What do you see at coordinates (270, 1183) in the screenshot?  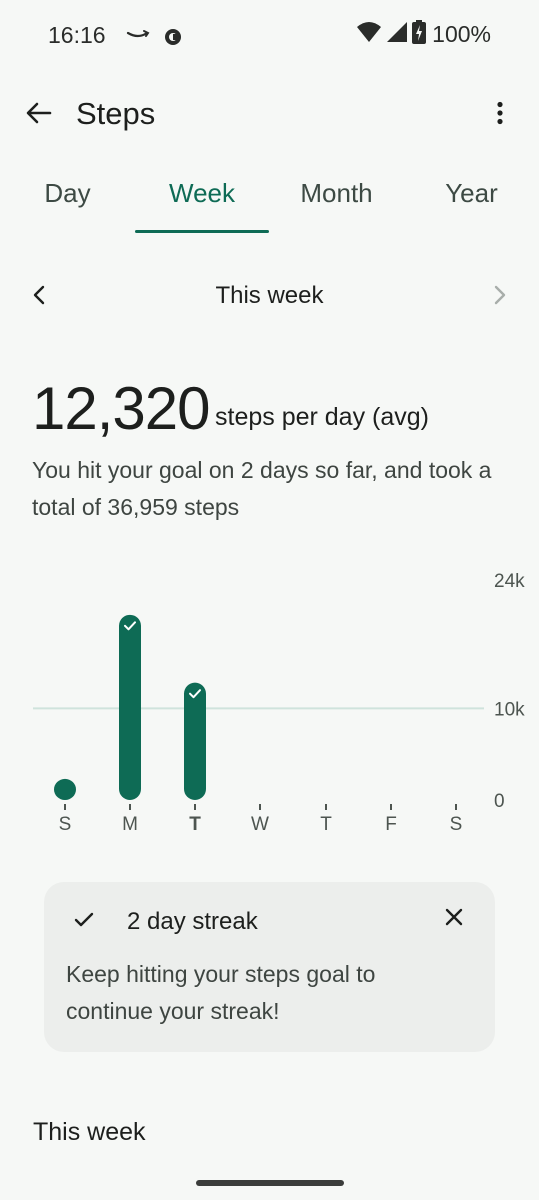 I see `gesture-navigation-bar` at bounding box center [270, 1183].